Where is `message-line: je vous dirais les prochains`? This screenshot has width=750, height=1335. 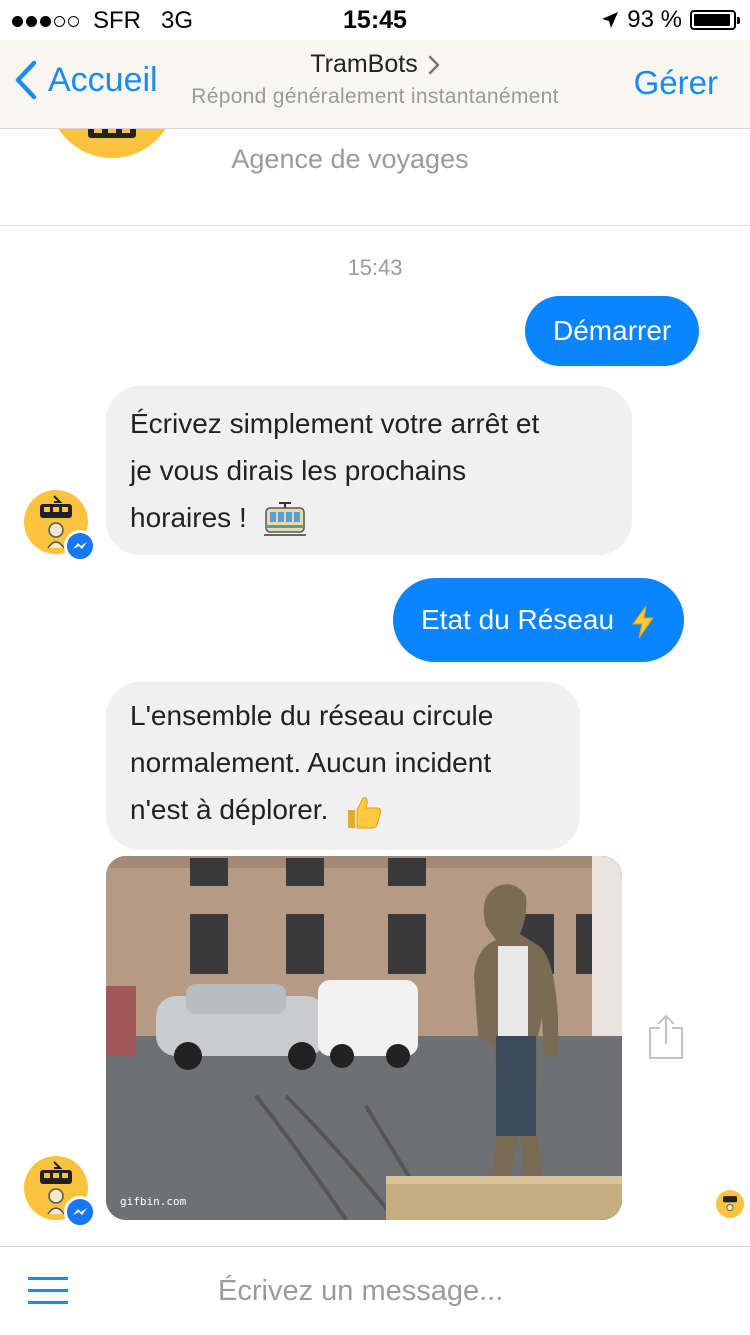
message-line: je vous dirais les prochains is located at coordinates (298, 470).